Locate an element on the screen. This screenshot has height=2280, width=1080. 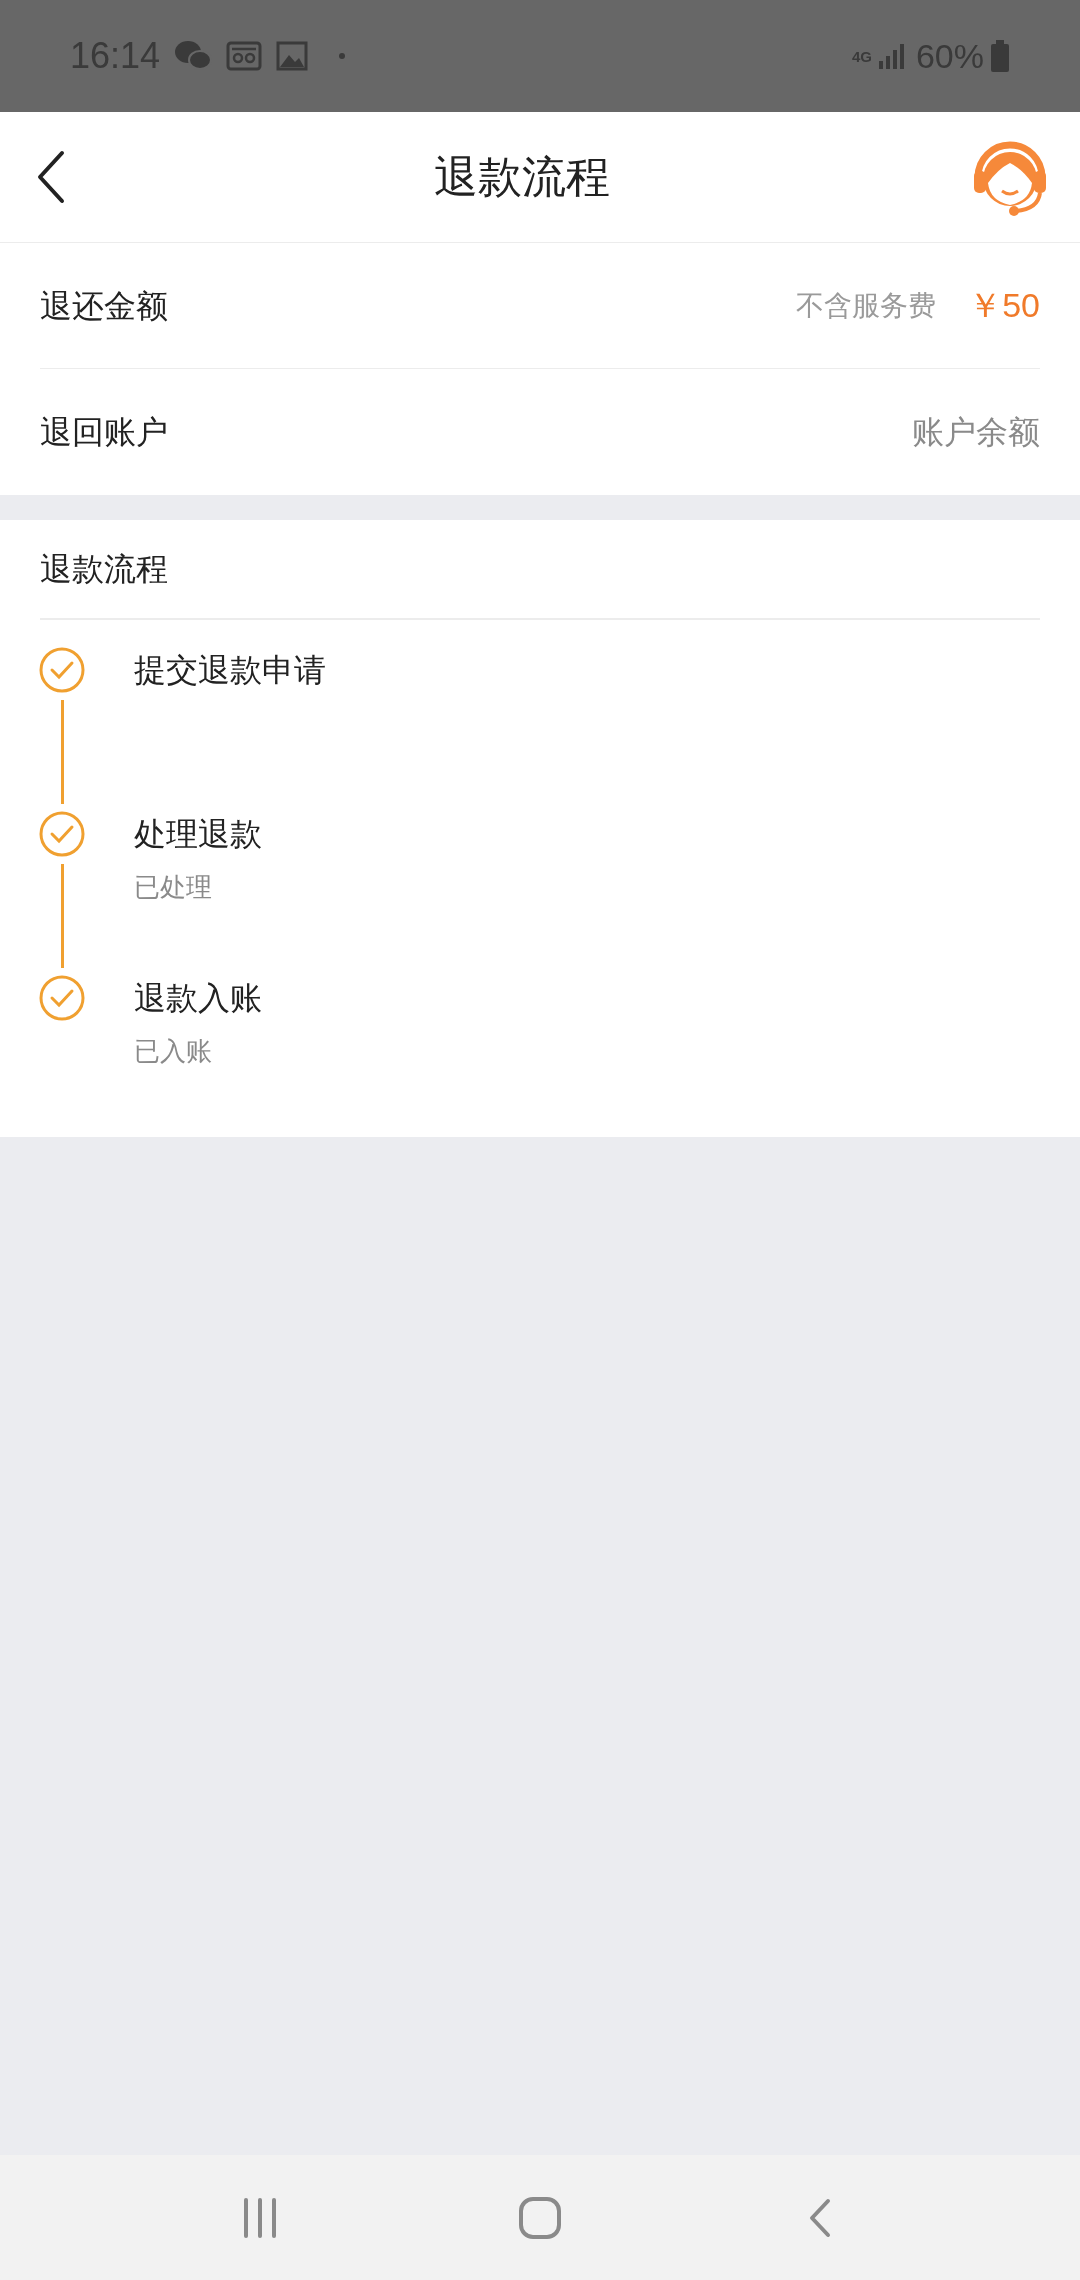
row-note: 不含服务费 is located at coordinates (866, 305).